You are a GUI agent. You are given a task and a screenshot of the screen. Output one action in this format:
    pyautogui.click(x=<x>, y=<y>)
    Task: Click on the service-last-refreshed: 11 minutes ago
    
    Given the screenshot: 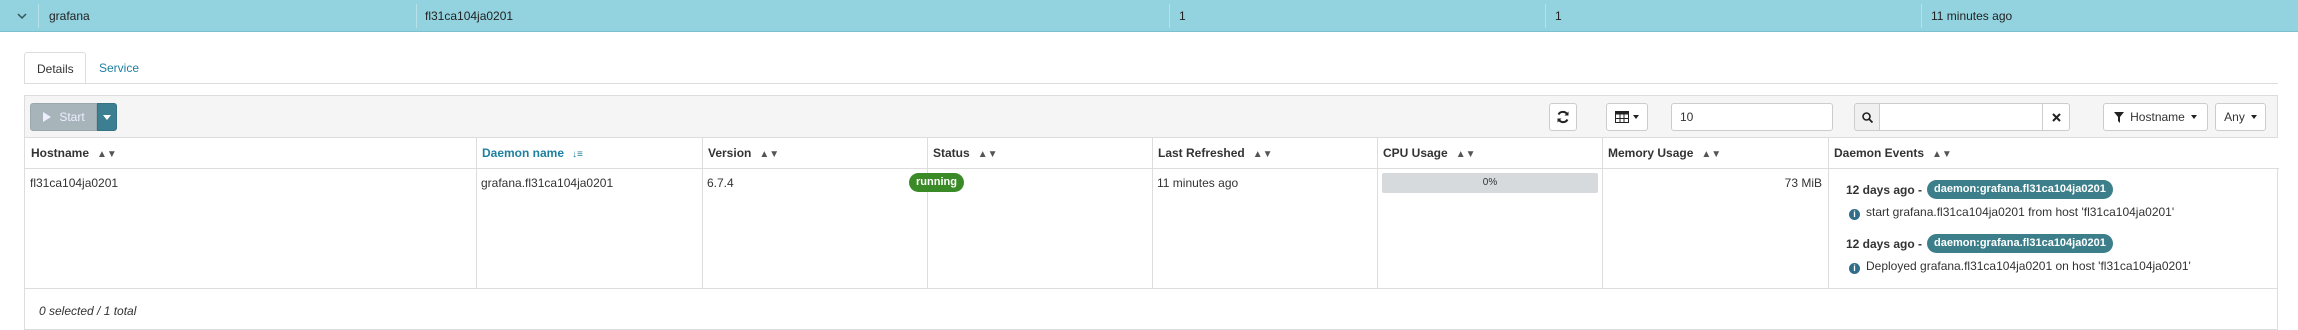 What is the action you would take?
    pyautogui.click(x=1972, y=16)
    